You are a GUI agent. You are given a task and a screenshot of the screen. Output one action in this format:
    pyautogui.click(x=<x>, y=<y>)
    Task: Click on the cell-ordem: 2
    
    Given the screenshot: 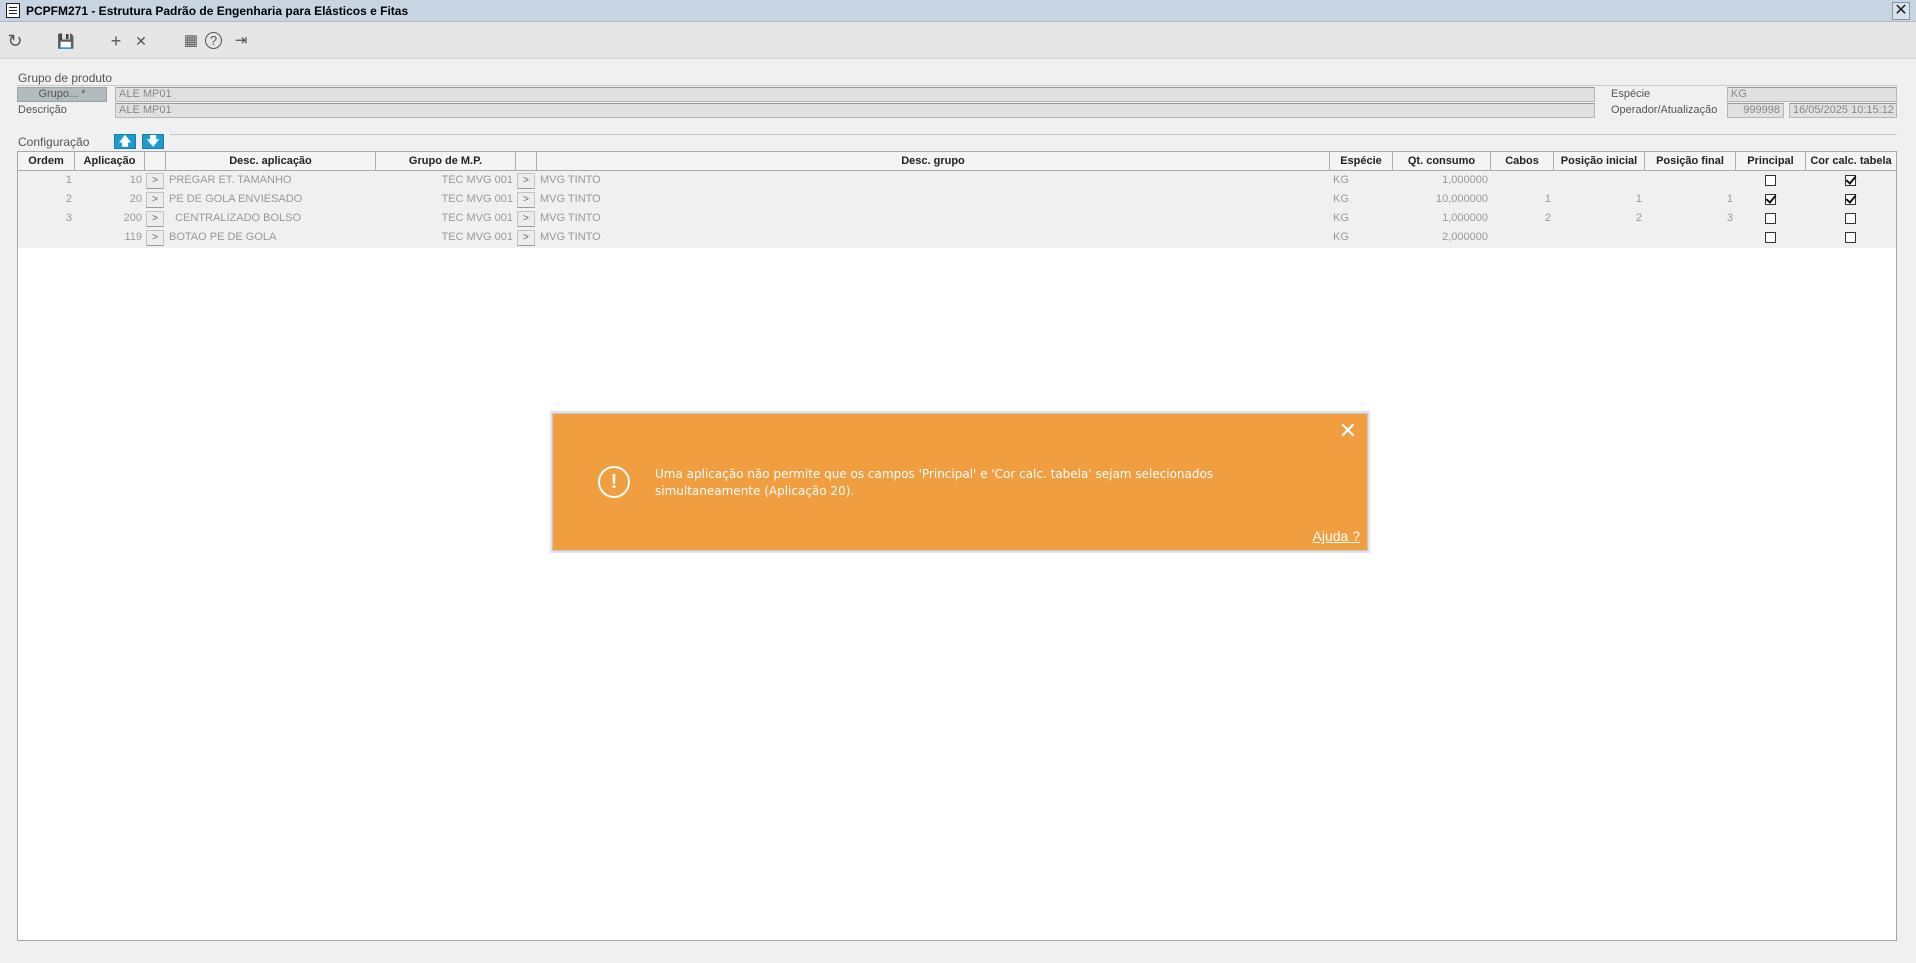 What is the action you would take?
    pyautogui.click(x=46, y=199)
    